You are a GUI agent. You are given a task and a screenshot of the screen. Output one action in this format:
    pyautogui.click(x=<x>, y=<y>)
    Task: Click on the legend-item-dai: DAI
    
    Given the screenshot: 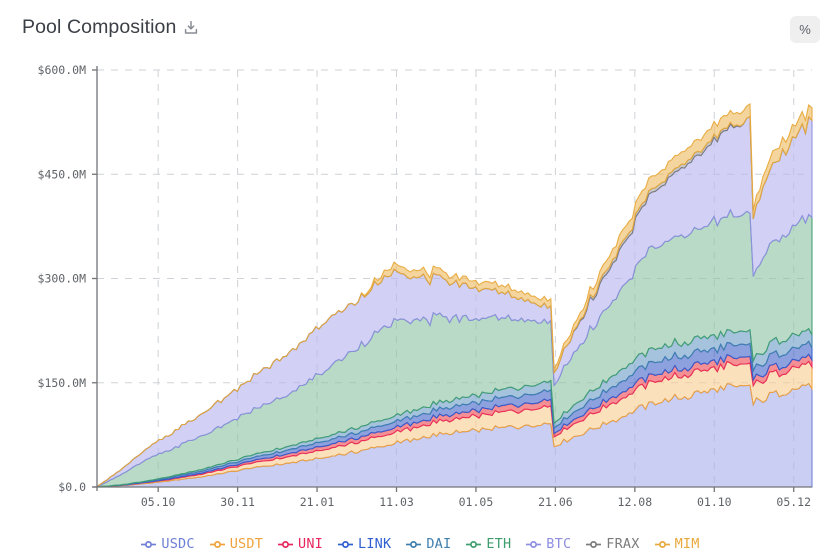 What is the action you would take?
    pyautogui.click(x=428, y=544)
    